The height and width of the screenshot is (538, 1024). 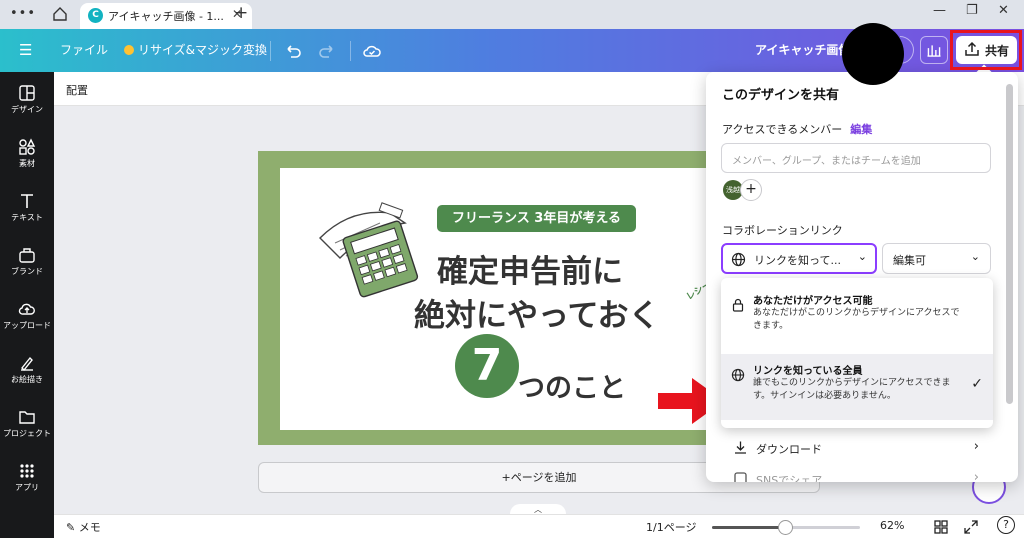 I want to click on sidebar-label: アプリ, so click(x=27, y=487).